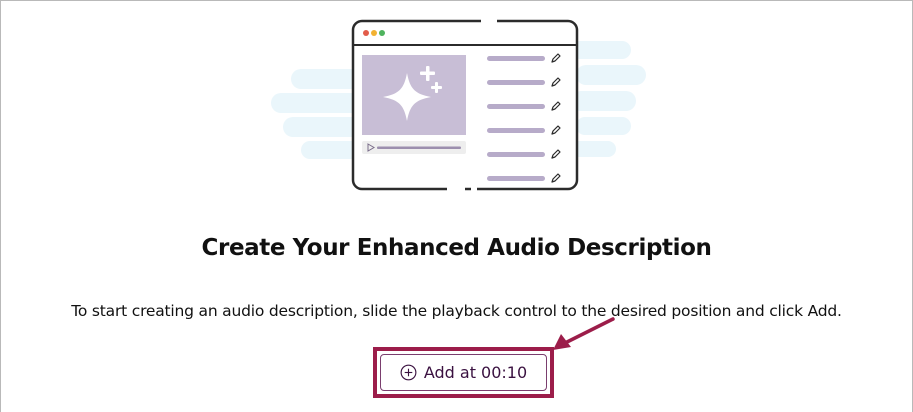 The image size is (913, 412). What do you see at coordinates (456, 189) in the screenshot?
I see `frame-gap-bottom` at bounding box center [456, 189].